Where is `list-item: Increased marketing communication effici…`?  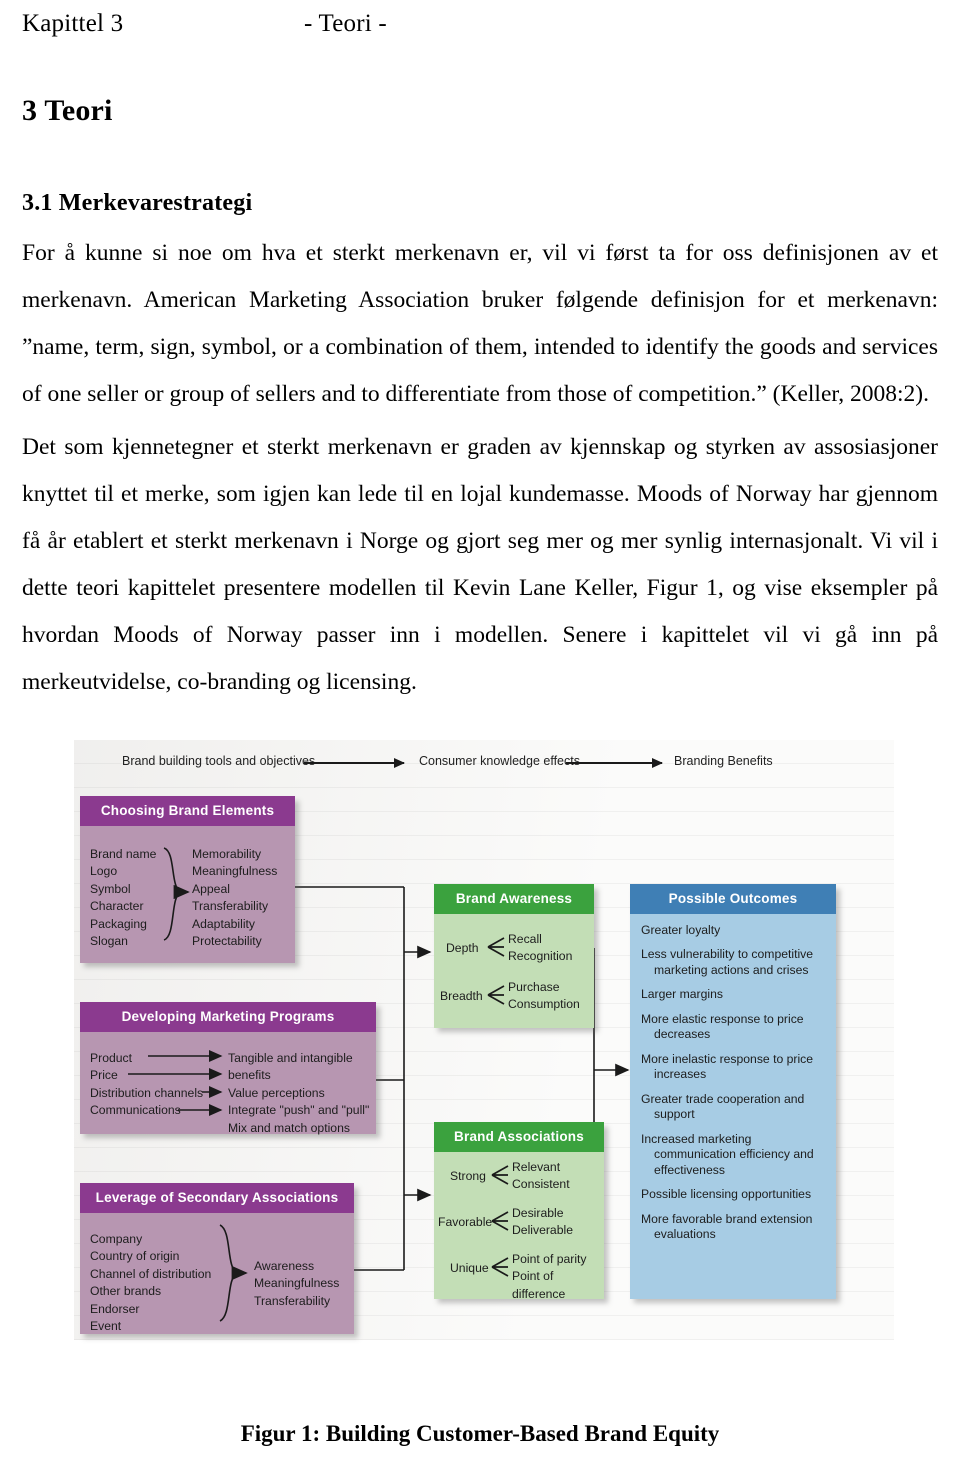
list-item: Increased marketing communication effici… is located at coordinates (727, 1154).